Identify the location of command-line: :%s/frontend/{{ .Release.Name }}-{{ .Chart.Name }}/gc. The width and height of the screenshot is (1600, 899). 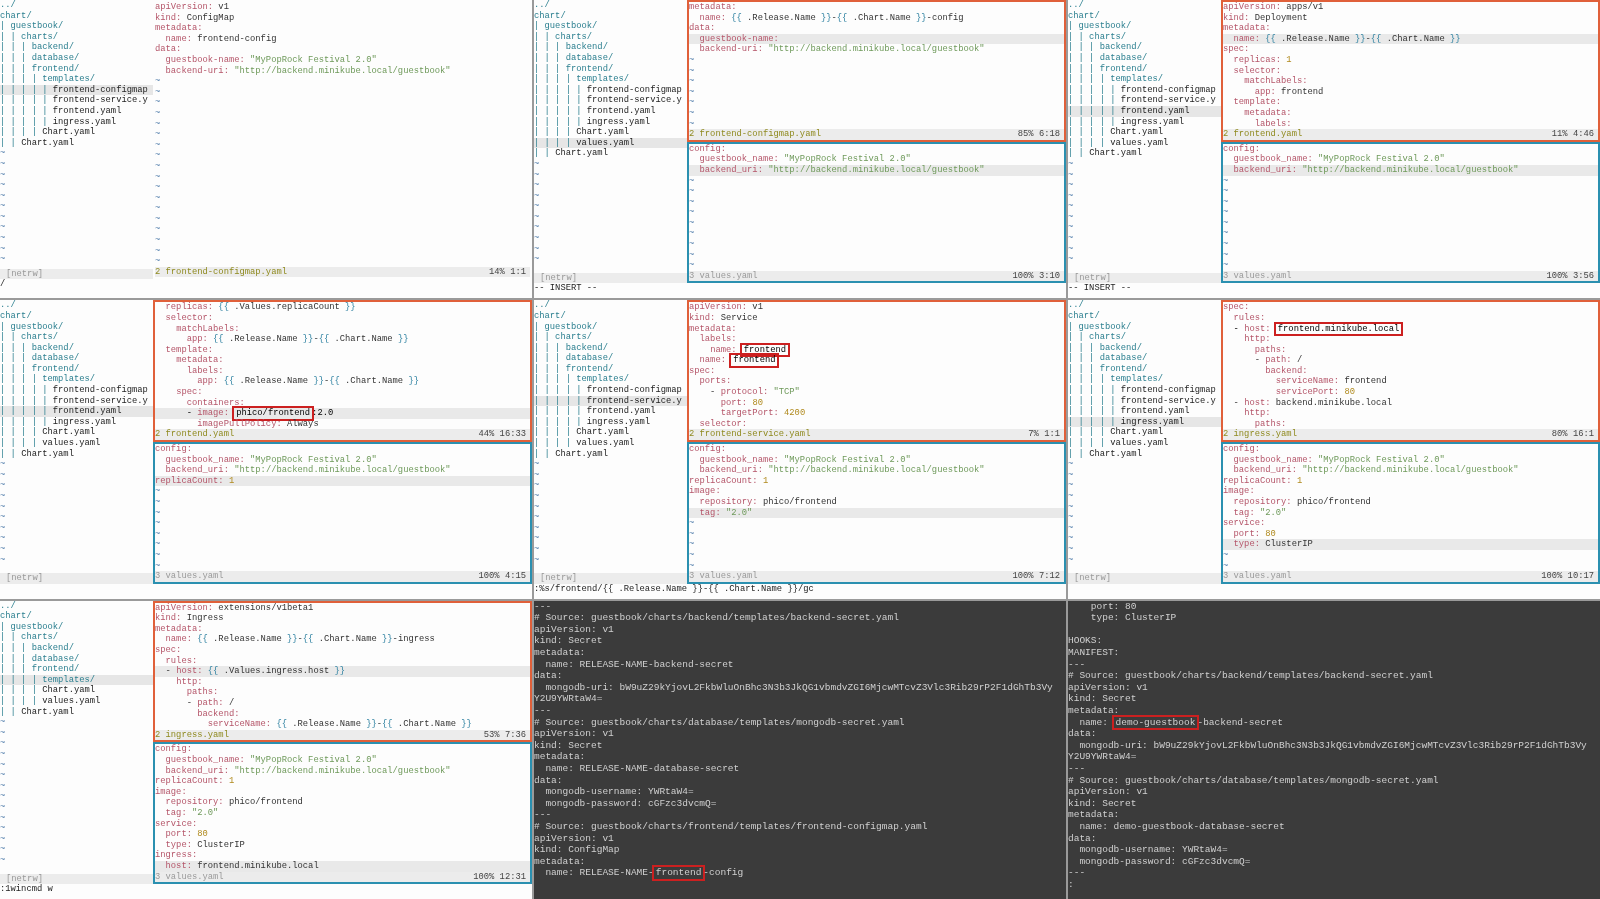
(800, 589).